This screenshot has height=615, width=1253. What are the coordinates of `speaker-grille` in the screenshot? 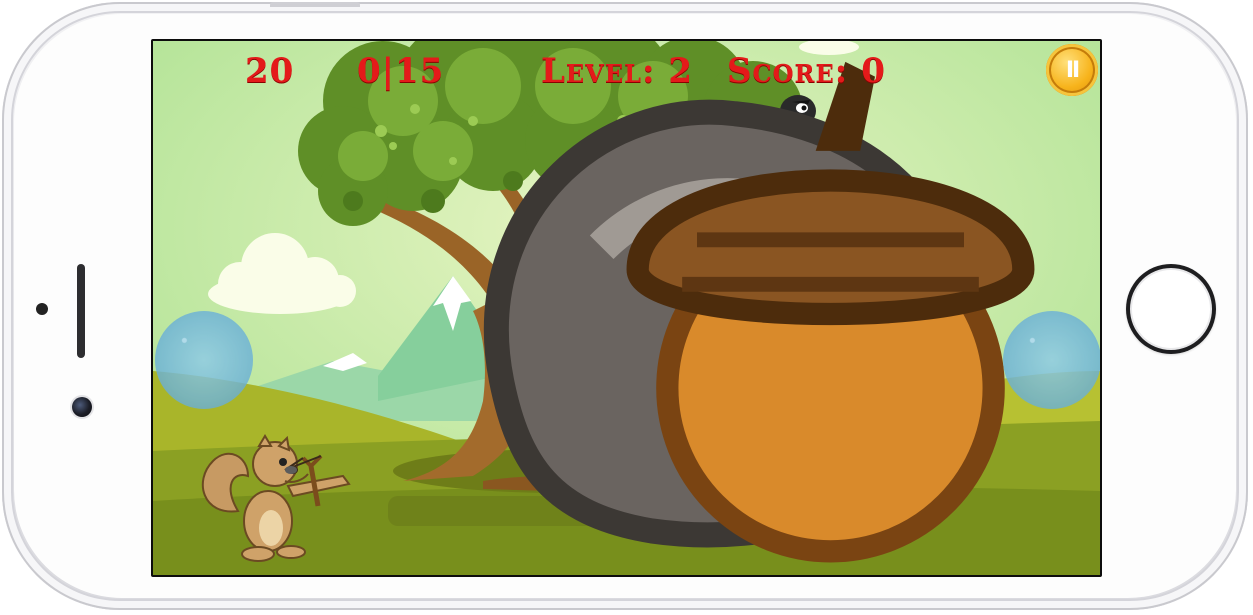 It's located at (81, 311).